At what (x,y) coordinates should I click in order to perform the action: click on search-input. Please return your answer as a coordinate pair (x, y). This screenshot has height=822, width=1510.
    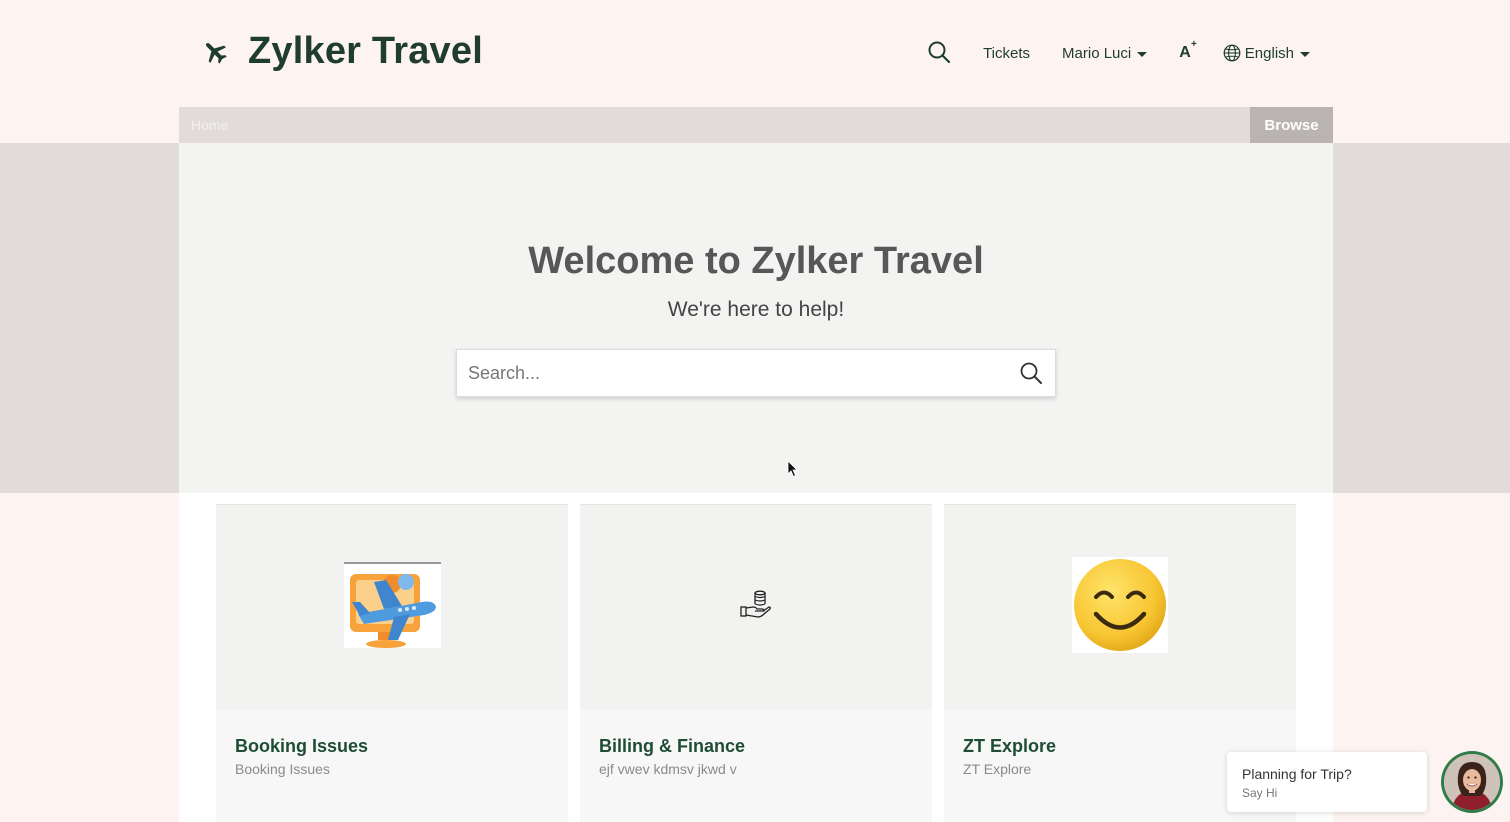
    Looking at the image, I should click on (727, 373).